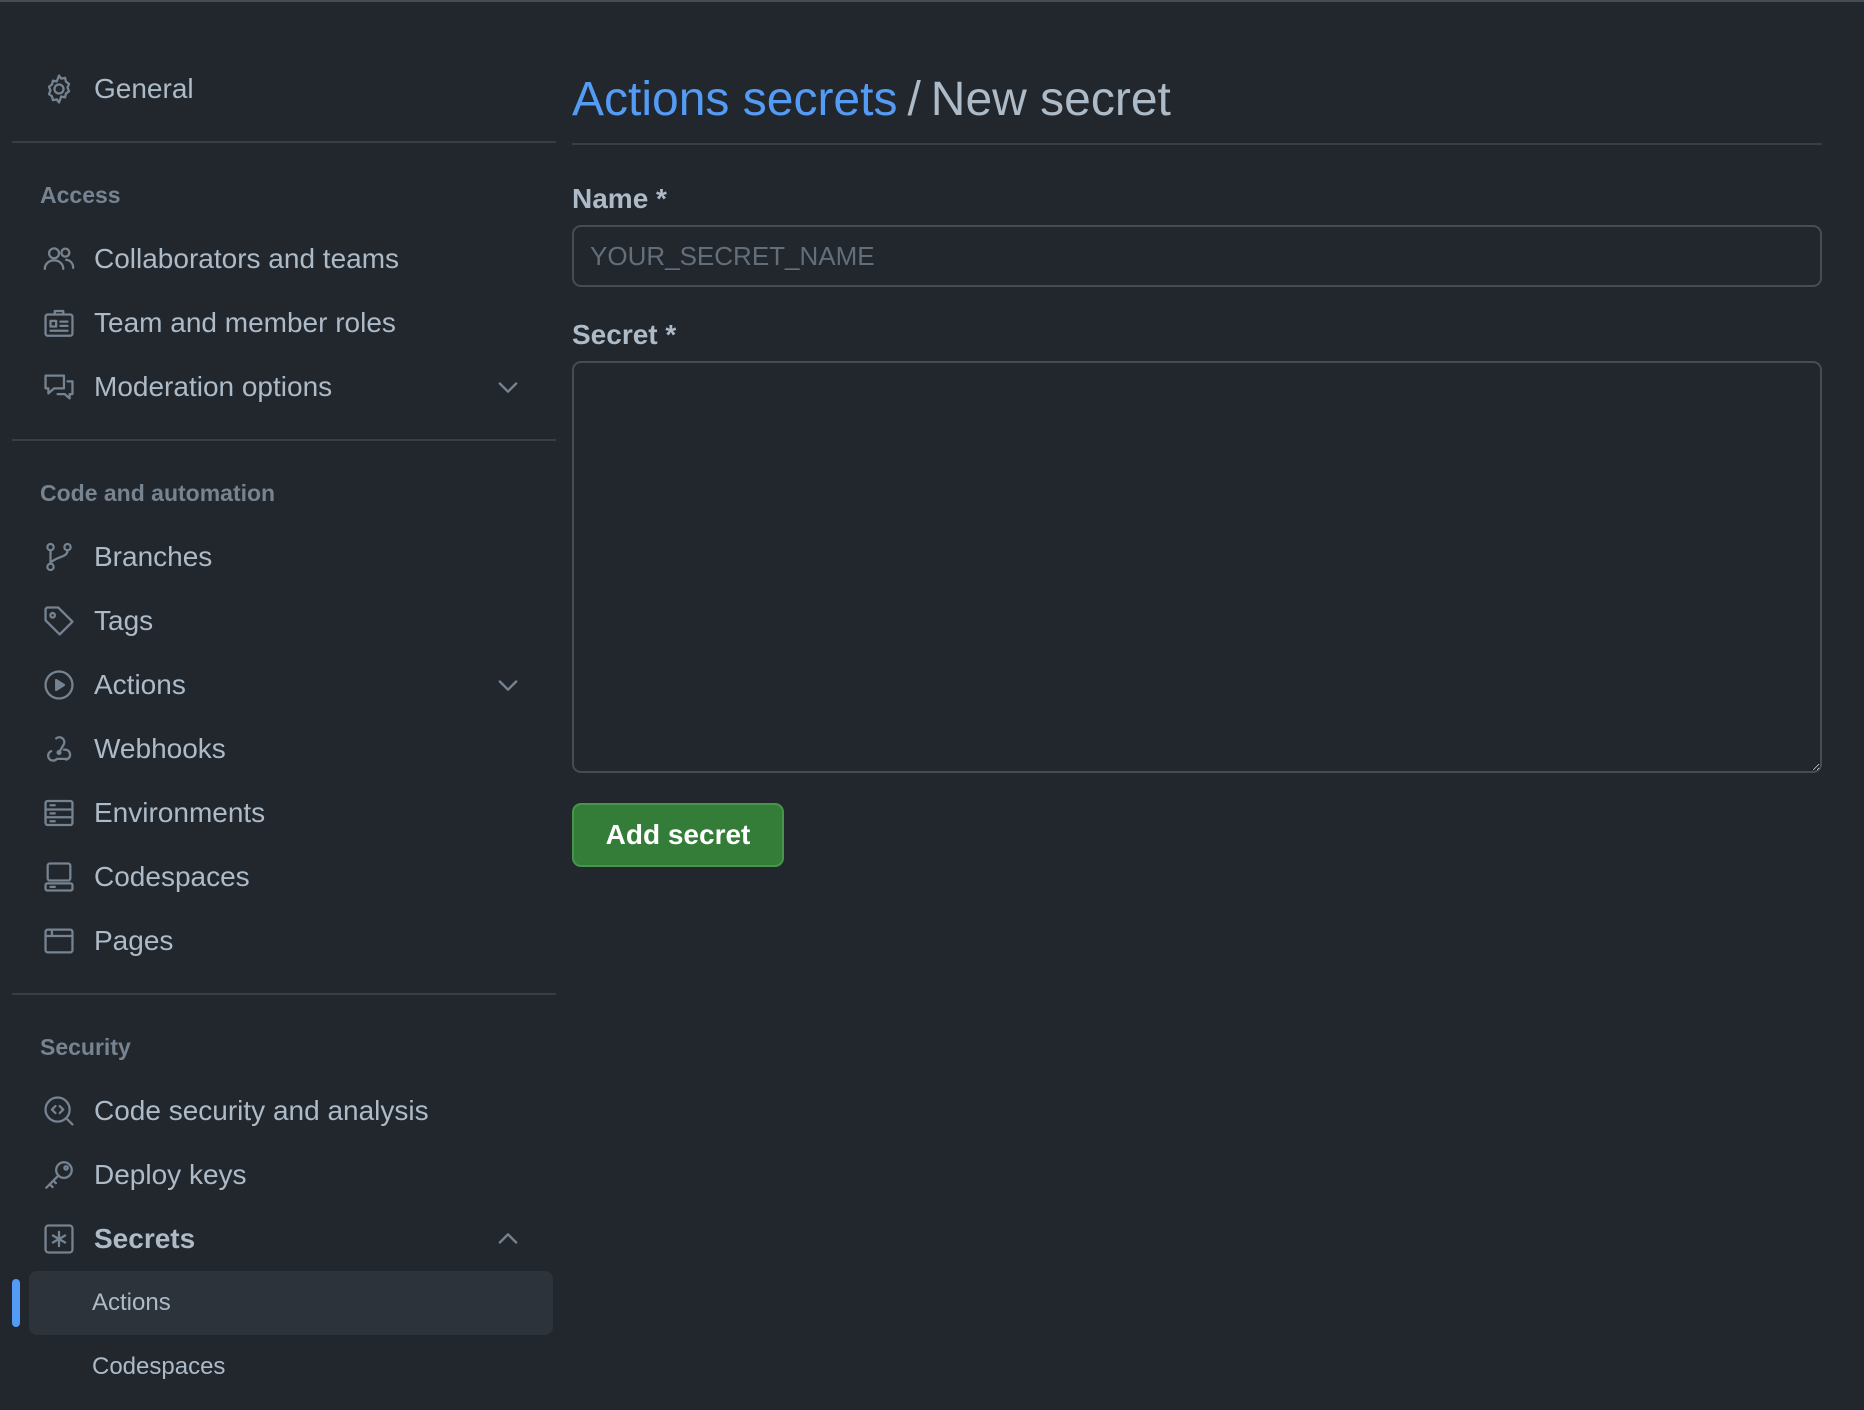  Describe the element at coordinates (59, 685) in the screenshot. I see `play-icon` at that location.